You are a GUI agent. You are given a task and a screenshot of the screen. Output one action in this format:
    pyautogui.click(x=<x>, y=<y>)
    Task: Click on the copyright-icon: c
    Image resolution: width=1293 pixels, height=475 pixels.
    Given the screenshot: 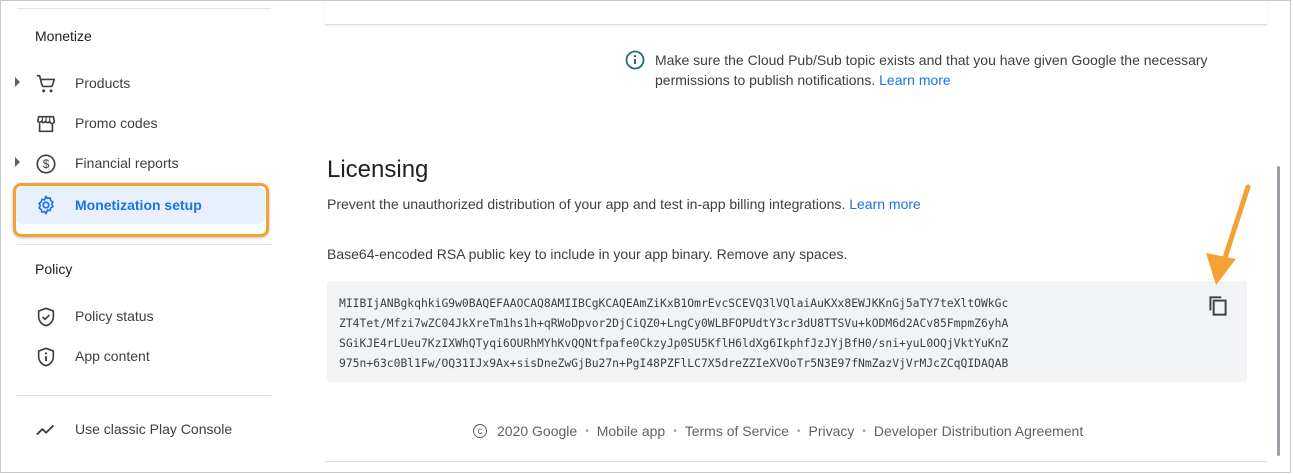 What is the action you would take?
    pyautogui.click(x=480, y=431)
    